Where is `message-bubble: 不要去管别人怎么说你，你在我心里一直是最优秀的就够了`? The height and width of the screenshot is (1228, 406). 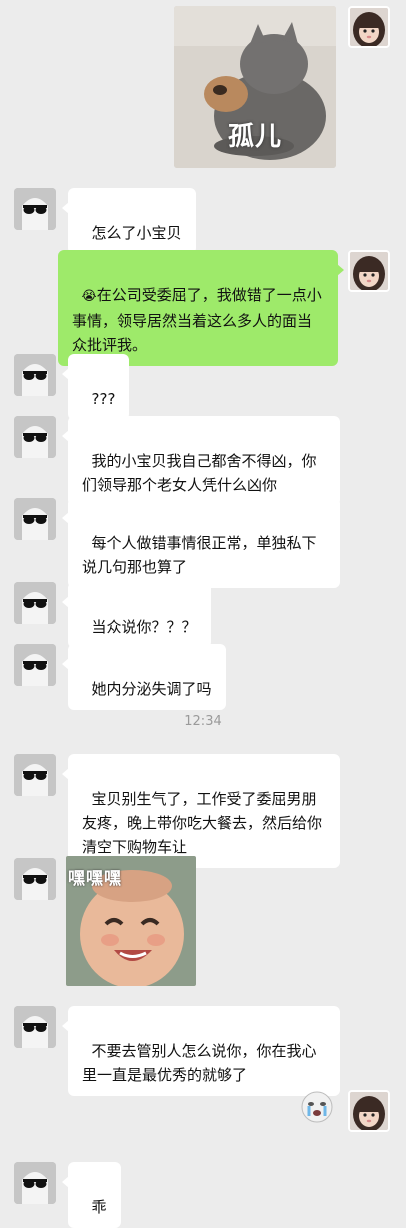
message-bubble: 不要去管别人怎么说你，你在我心里一直是最优秀的就够了 is located at coordinates (201, 1051).